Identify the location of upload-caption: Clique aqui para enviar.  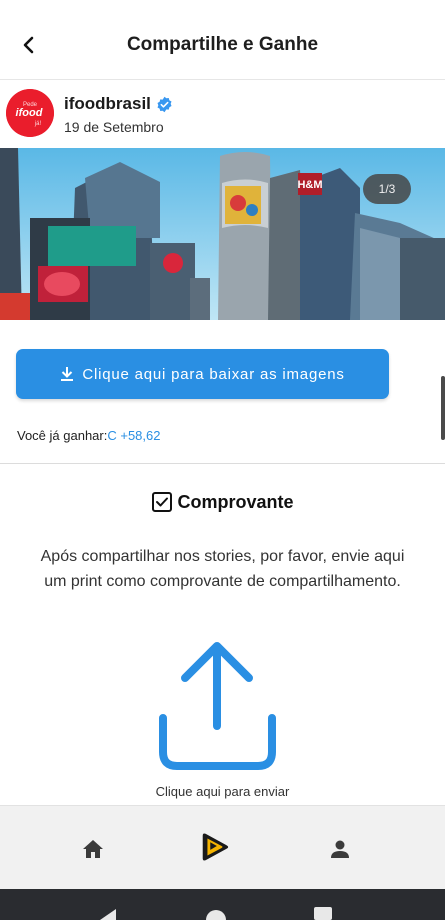
(222, 791).